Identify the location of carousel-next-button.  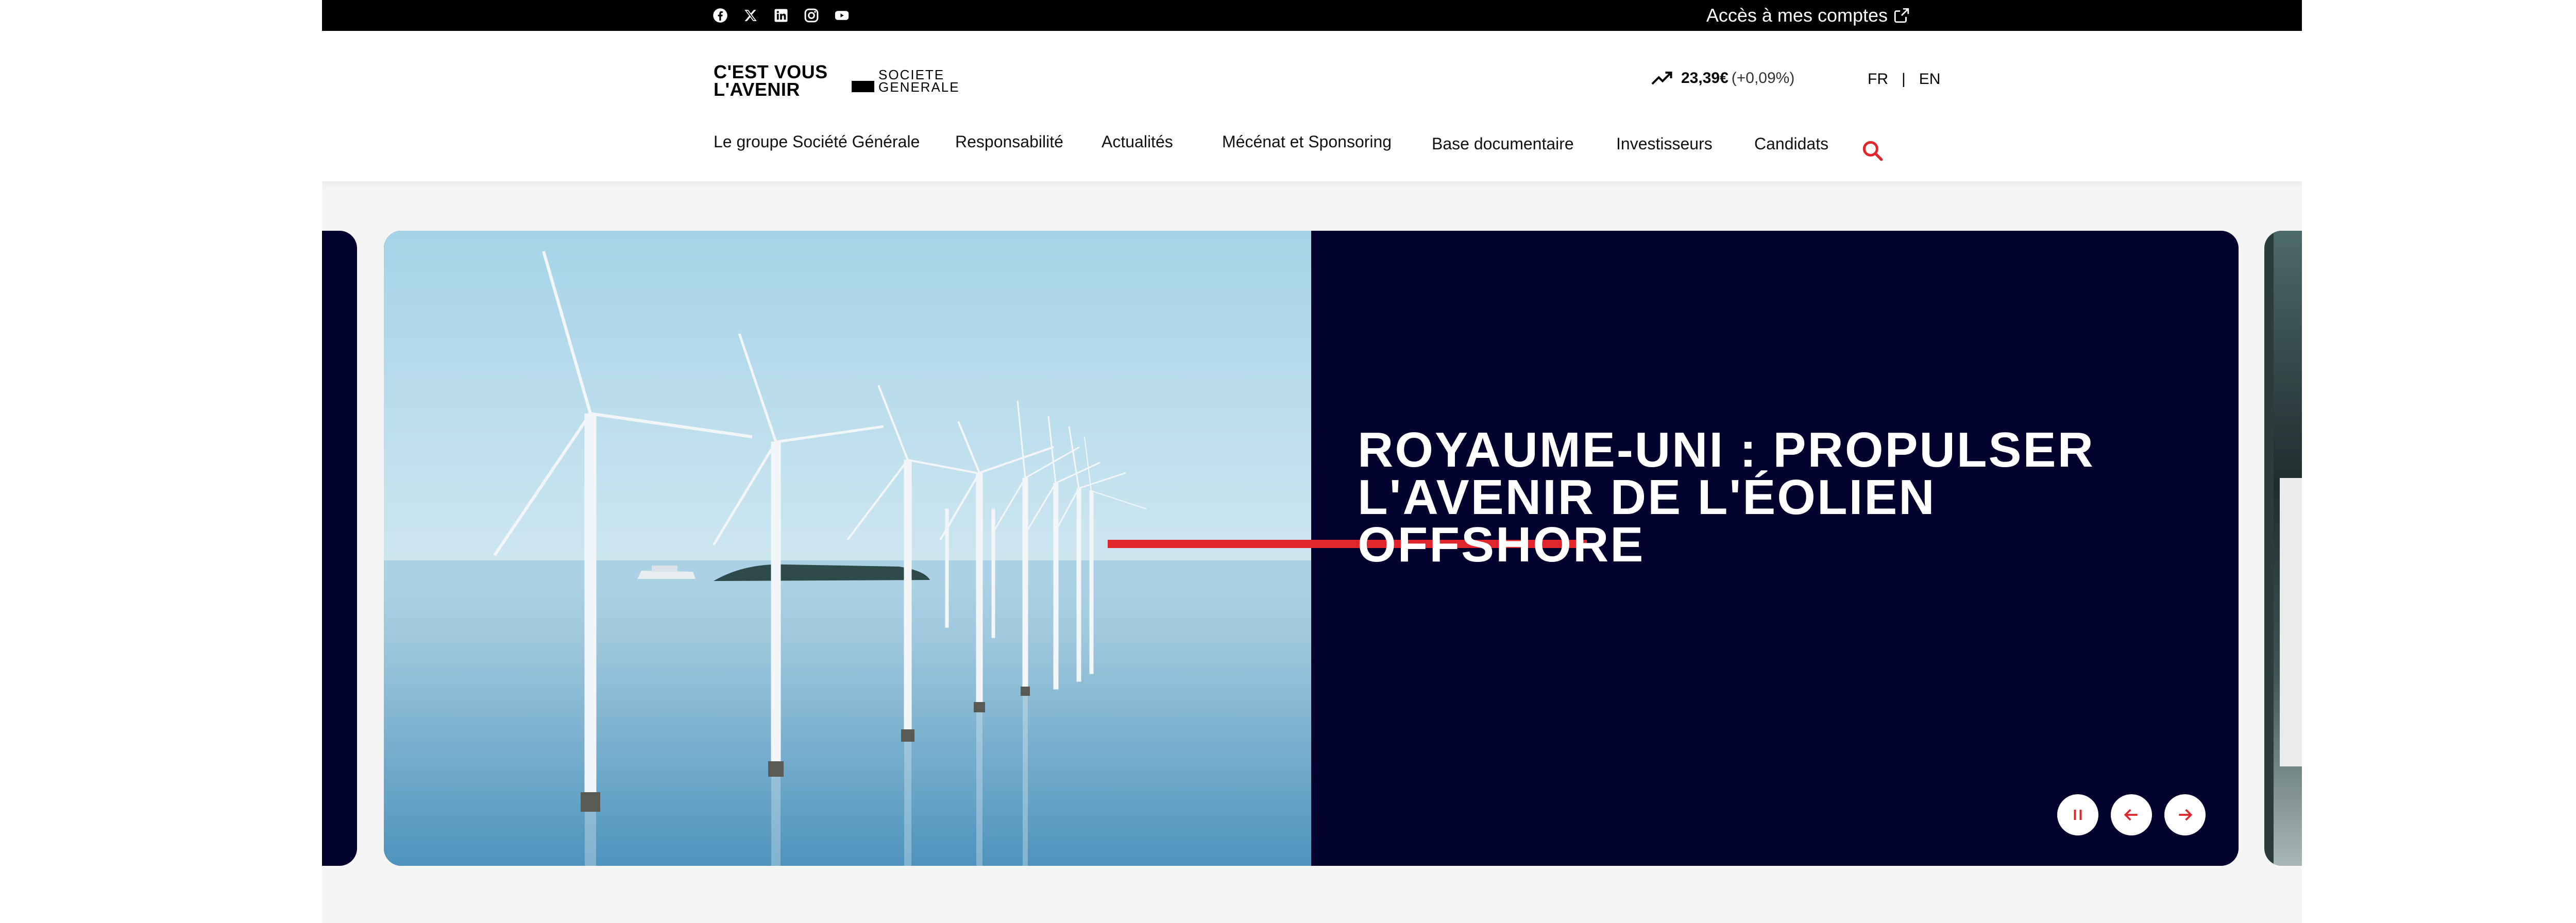
(2185, 814).